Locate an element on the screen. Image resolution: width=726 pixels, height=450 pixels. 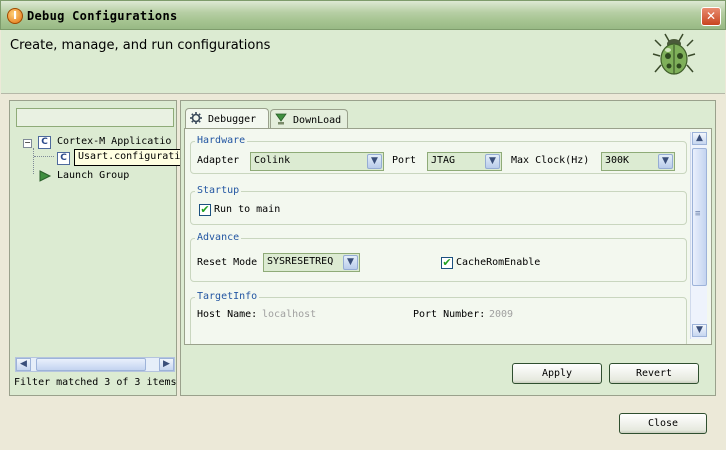
dialog-header: Create, manage, and run configurations is located at coordinates (363, 62).